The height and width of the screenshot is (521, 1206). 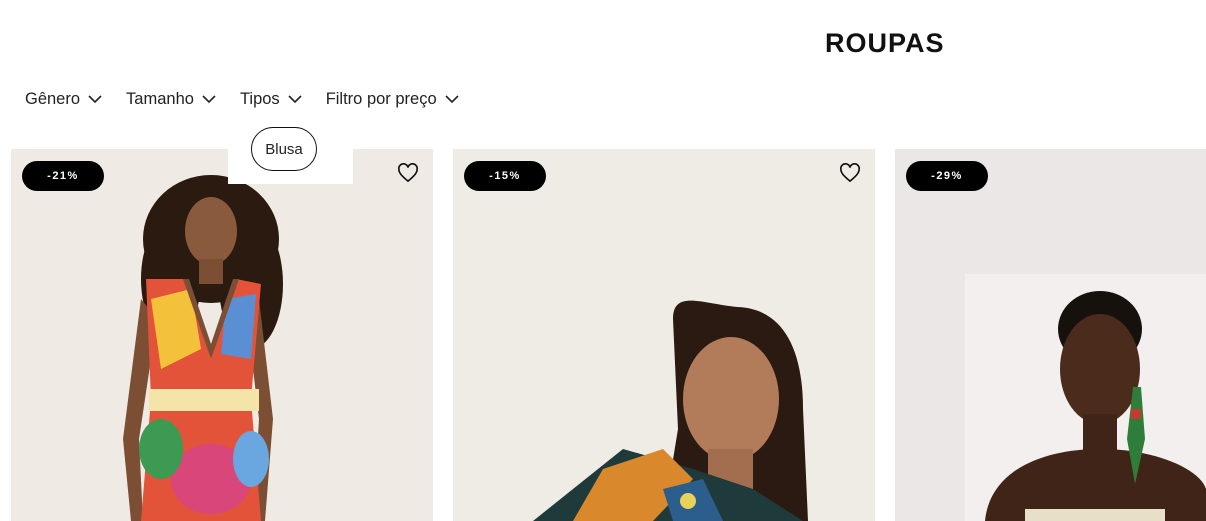 What do you see at coordinates (160, 99) in the screenshot?
I see `filter-label: Tamanho` at bounding box center [160, 99].